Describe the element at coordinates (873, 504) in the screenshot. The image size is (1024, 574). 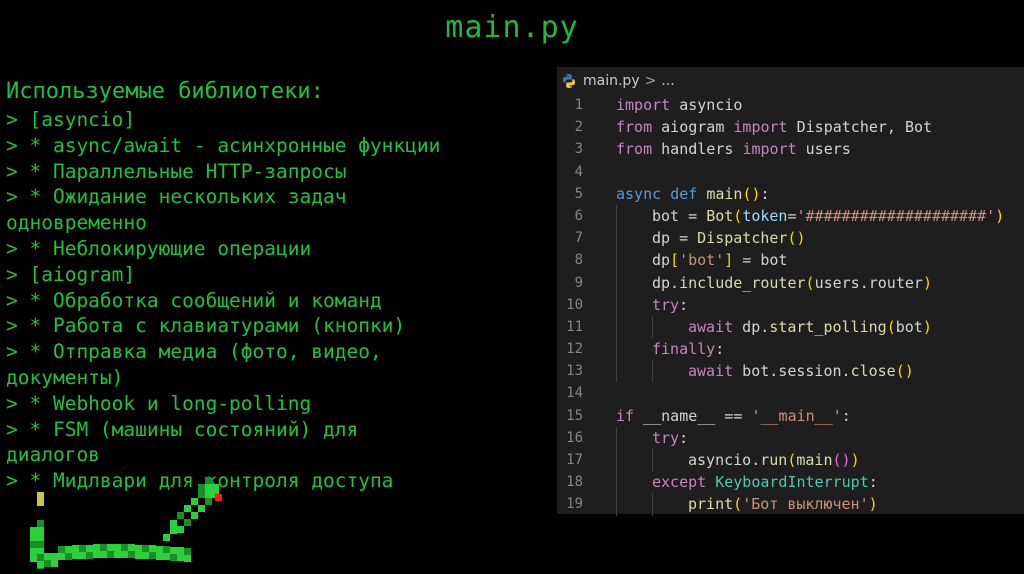
I see `code-token: )` at that location.